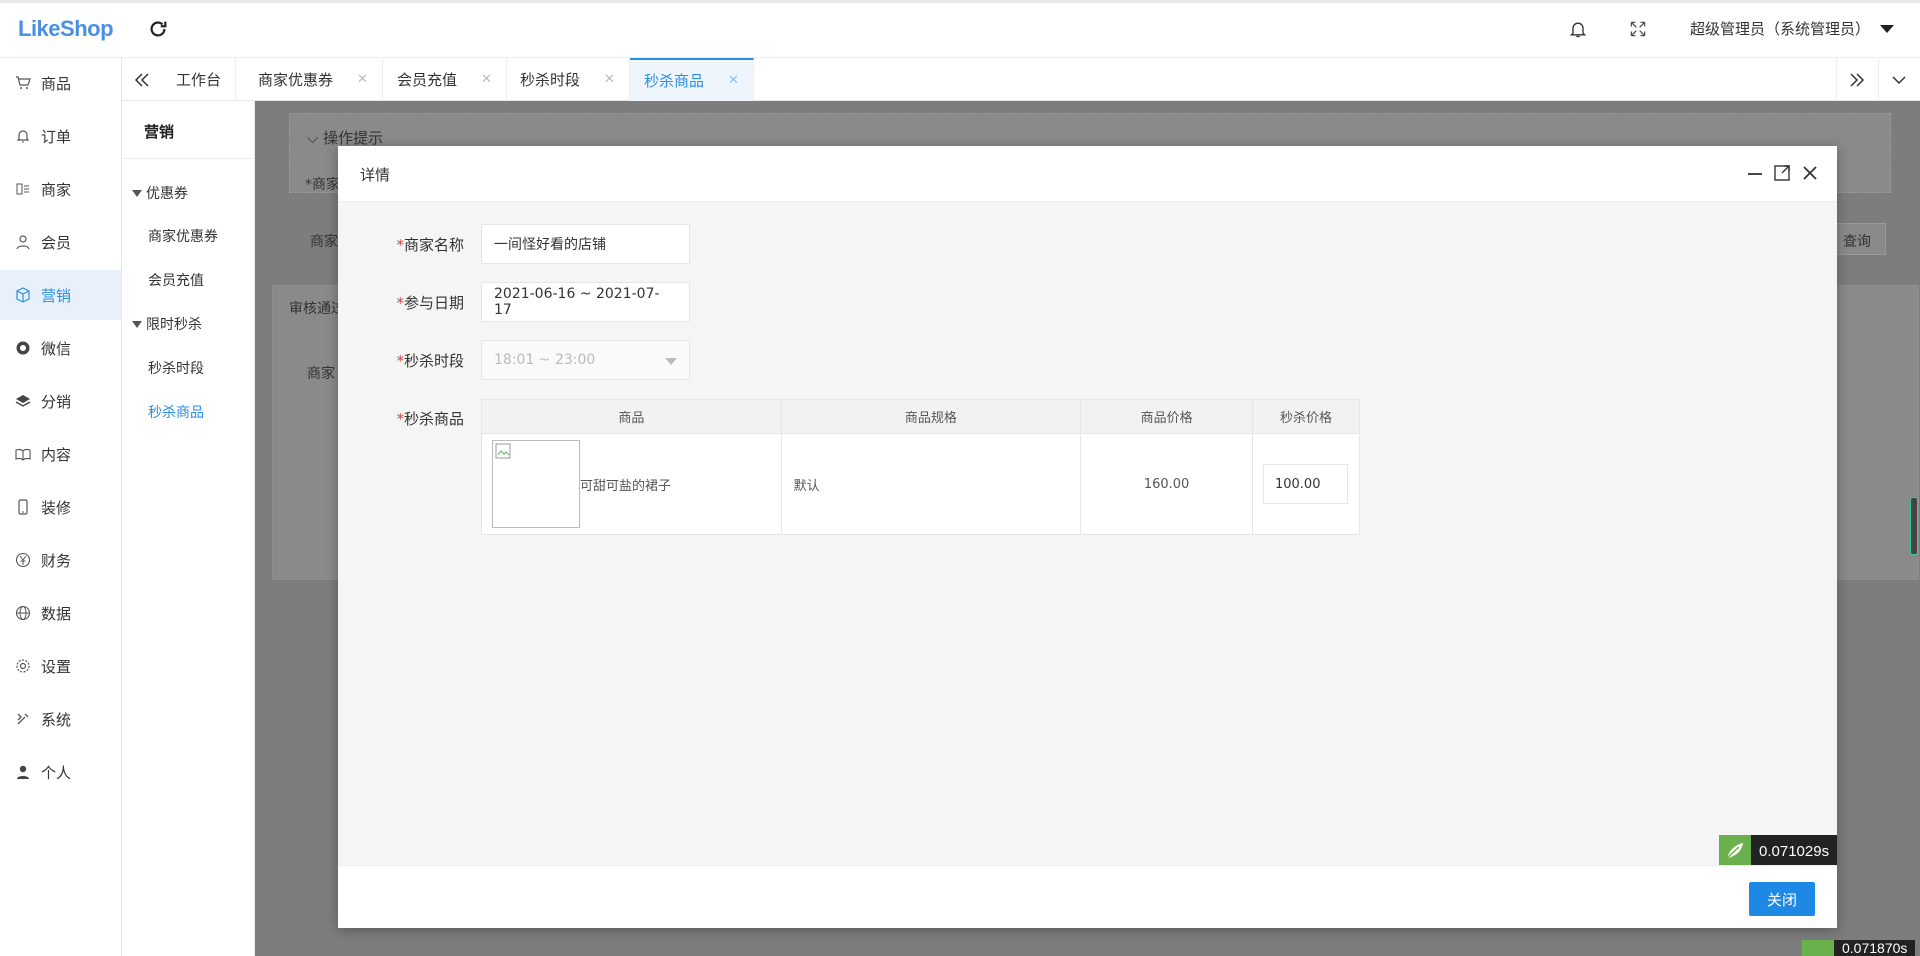 The width and height of the screenshot is (1920, 956). What do you see at coordinates (56, 401) in the screenshot?
I see `sidebar-item-label: 分销` at bounding box center [56, 401].